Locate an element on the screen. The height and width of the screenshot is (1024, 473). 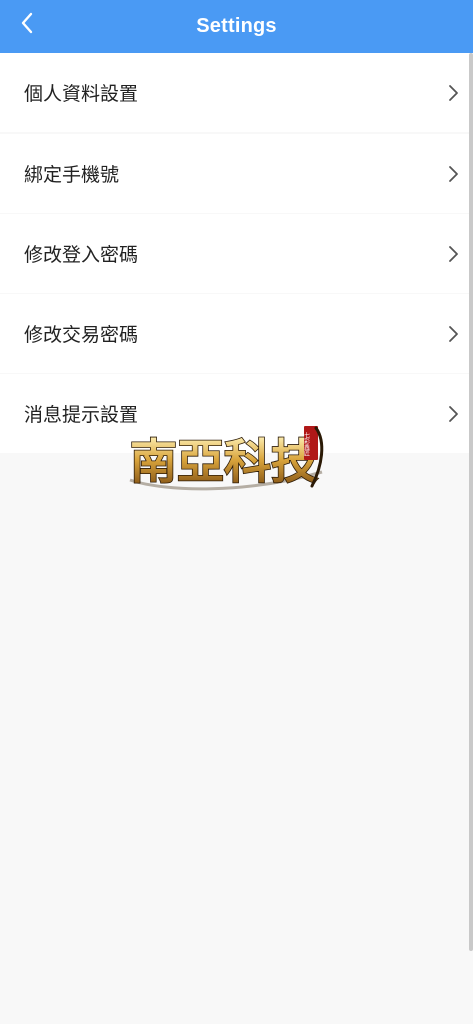
chevron-left-icon is located at coordinates (27, 23).